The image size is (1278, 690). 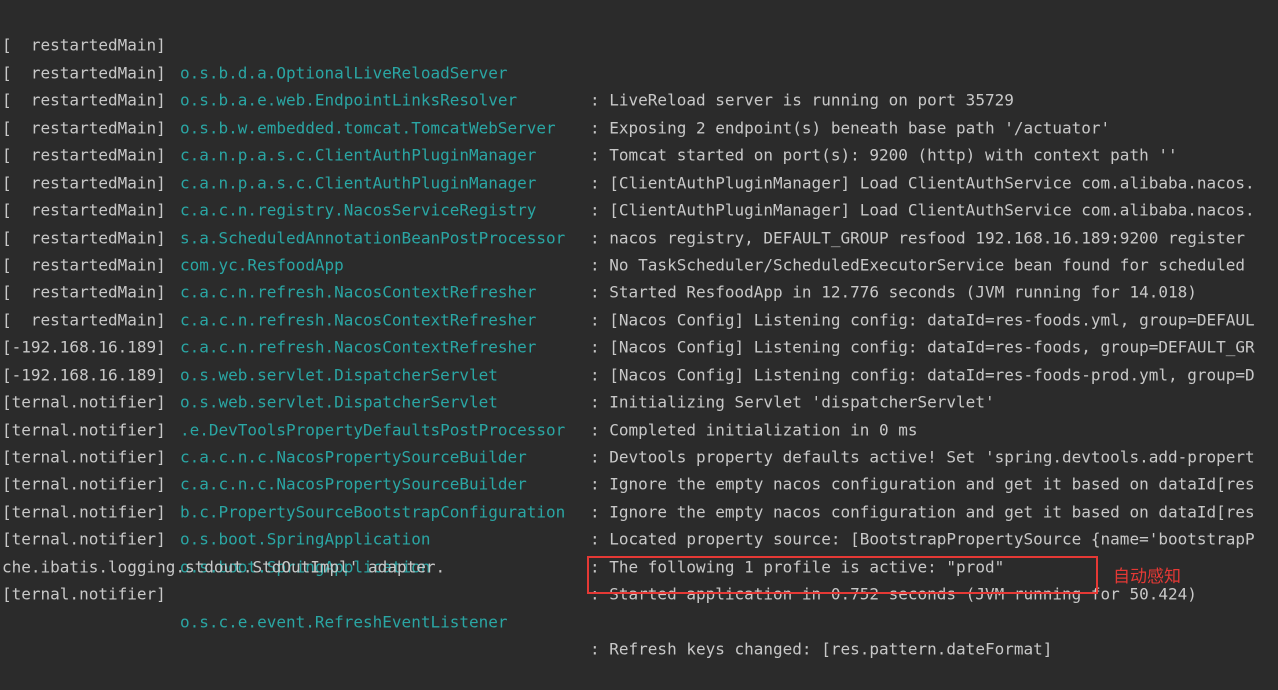 I want to click on highlight-box, so click(x=842, y=575).